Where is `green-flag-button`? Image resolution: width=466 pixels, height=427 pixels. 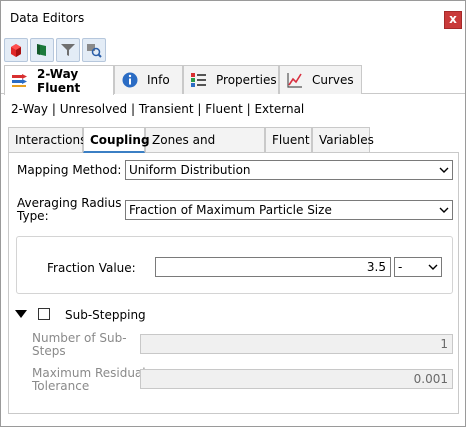 green-flag-button is located at coordinates (42, 50).